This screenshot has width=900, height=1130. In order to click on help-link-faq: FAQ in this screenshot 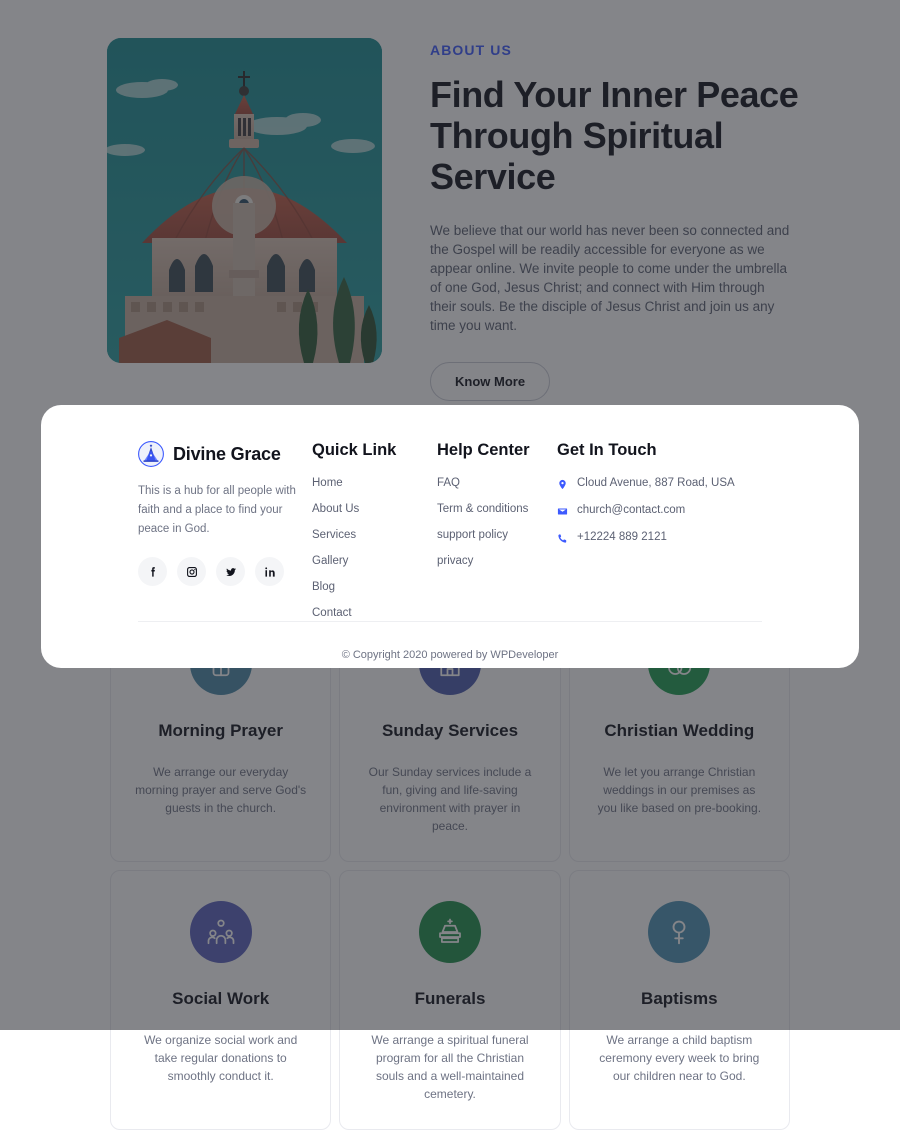, I will do `click(497, 483)`.